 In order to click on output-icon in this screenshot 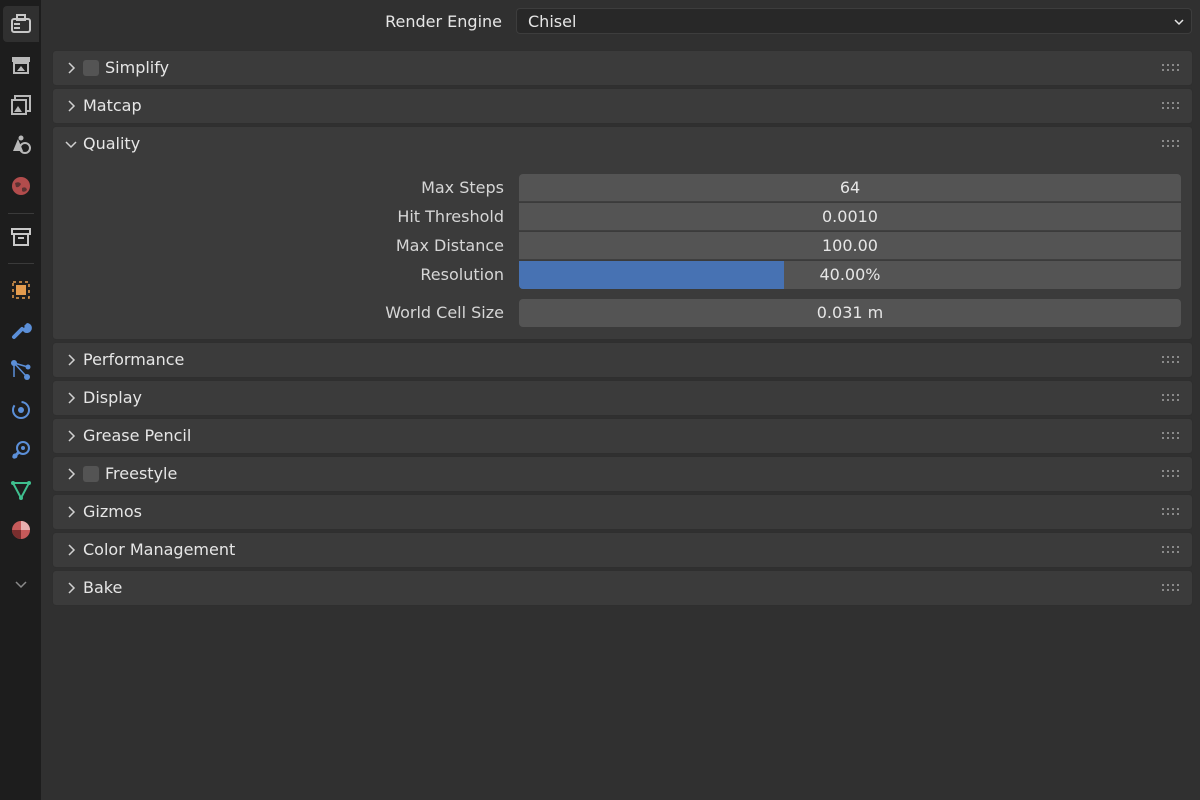, I will do `click(21, 105)`.